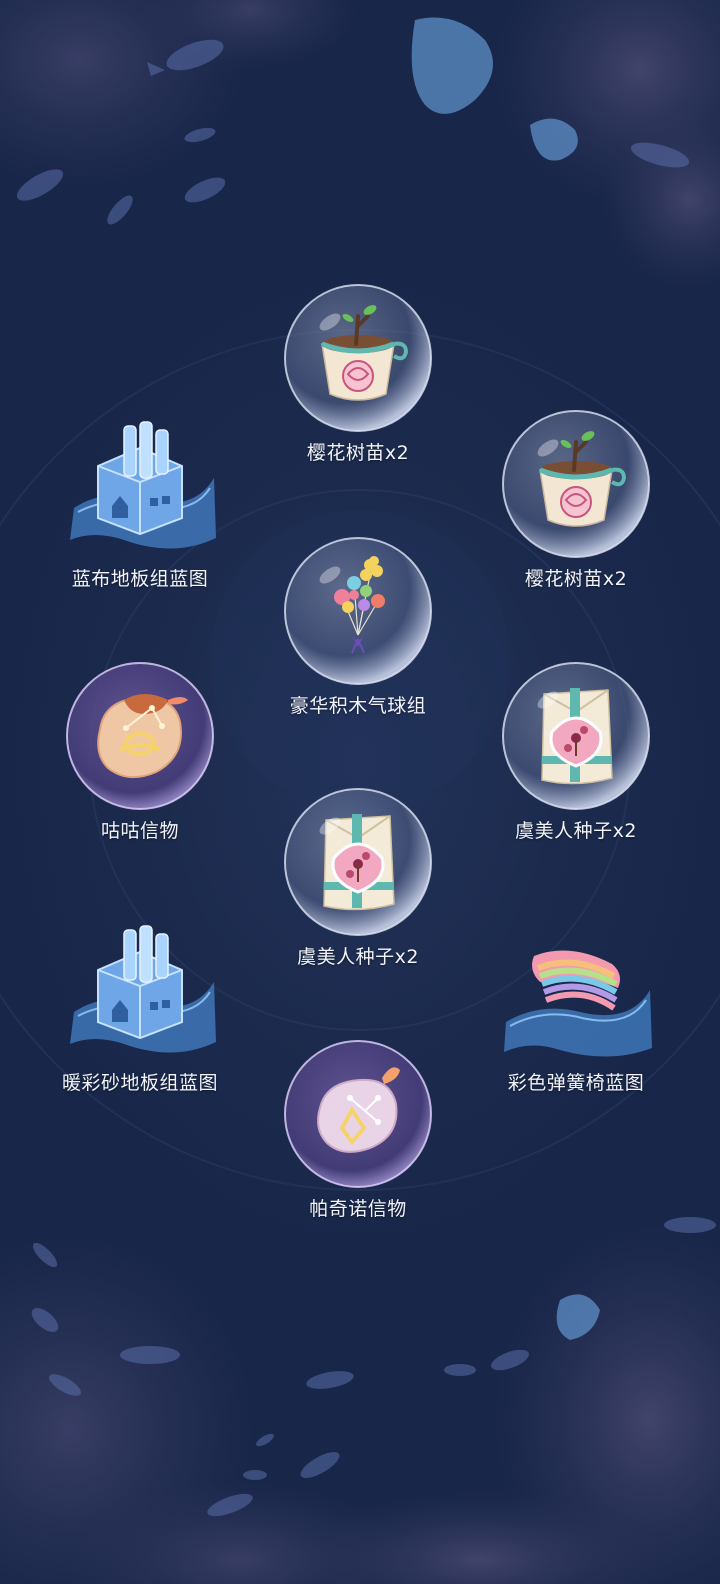  What do you see at coordinates (140, 579) in the screenshot?
I see `reward-label: 蓝布地板组蓝图` at bounding box center [140, 579].